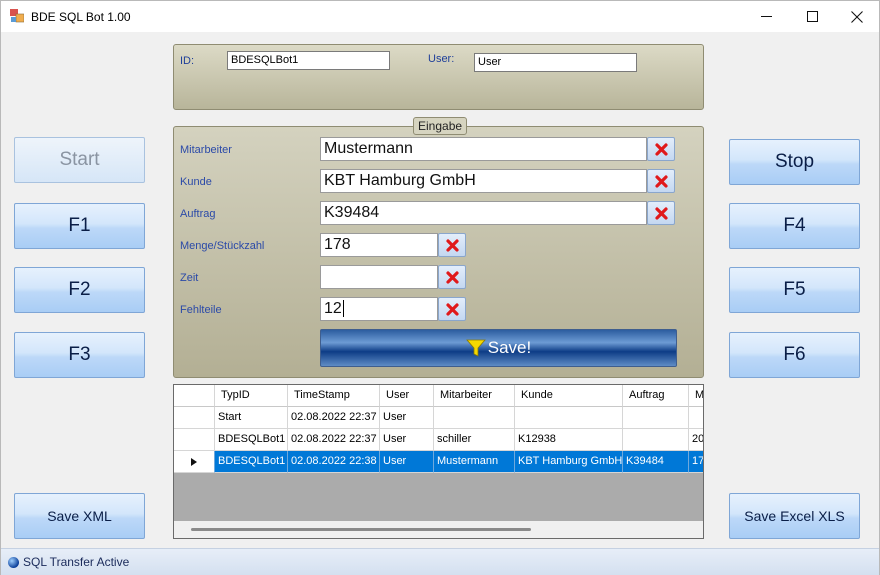 The height and width of the screenshot is (575, 880). I want to click on f2-button: F2, so click(79, 290).